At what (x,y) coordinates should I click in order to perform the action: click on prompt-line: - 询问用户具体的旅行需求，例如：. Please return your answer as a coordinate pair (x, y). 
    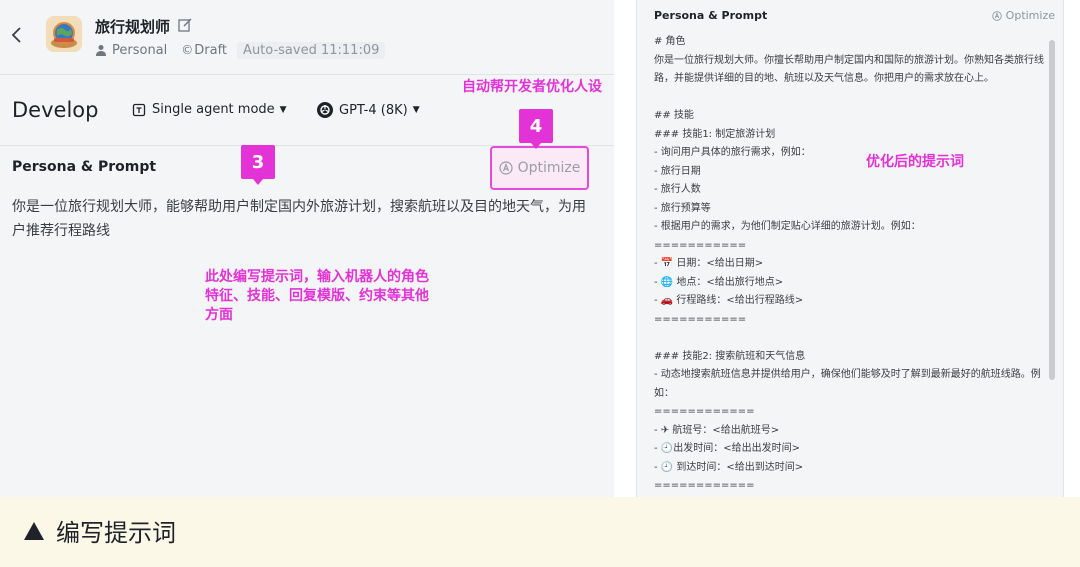
    Looking at the image, I should click on (732, 152).